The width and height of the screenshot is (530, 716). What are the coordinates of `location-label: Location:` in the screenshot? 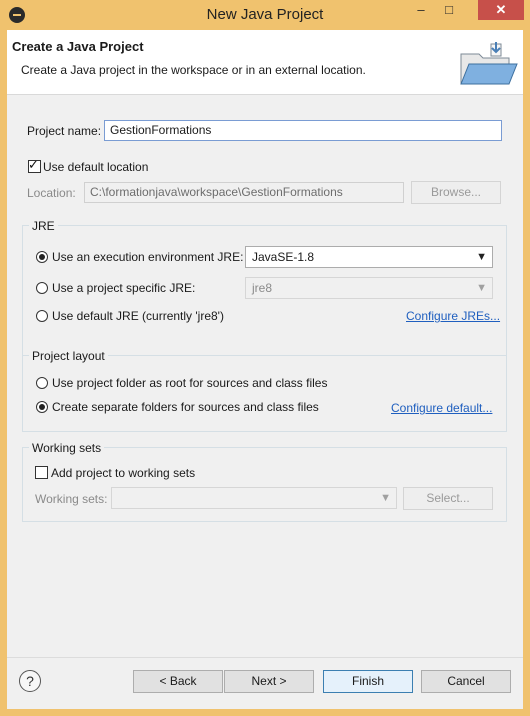 It's located at (51, 193).